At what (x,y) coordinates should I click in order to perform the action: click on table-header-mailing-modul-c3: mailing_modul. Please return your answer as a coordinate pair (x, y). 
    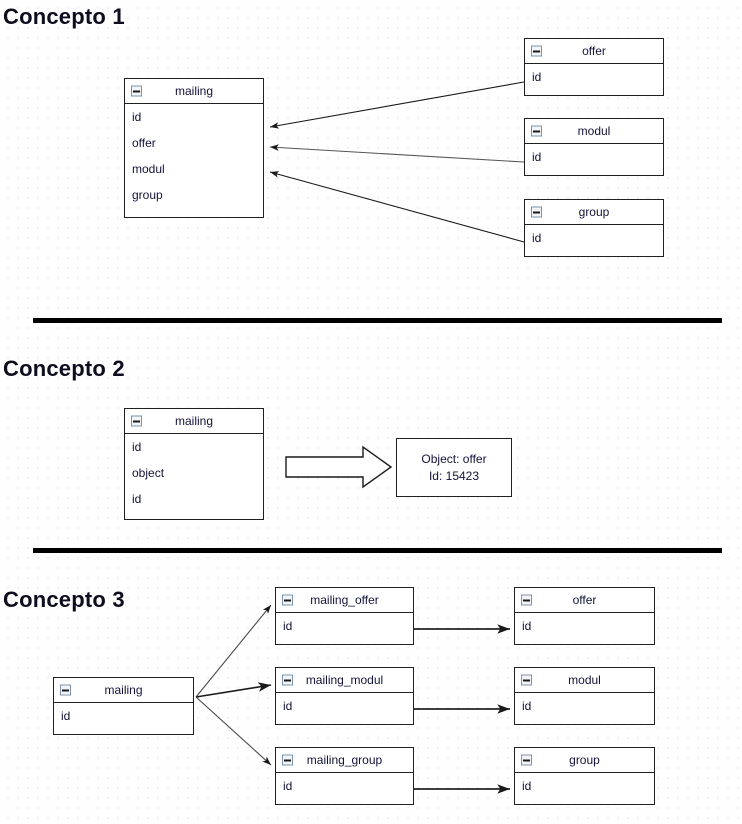
    Looking at the image, I should click on (344, 680).